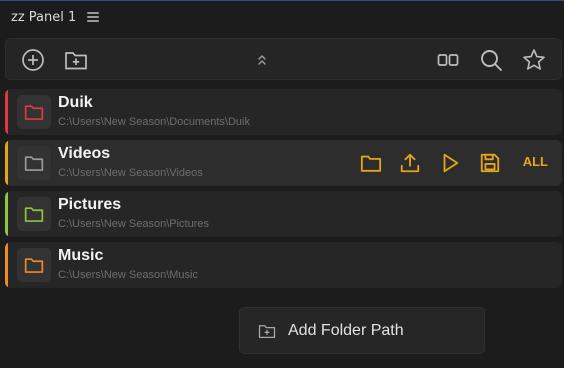 Image resolution: width=564 pixels, height=368 pixels. Describe the element at coordinates (44, 17) in the screenshot. I see `panel-title: zz Panel 1` at that location.